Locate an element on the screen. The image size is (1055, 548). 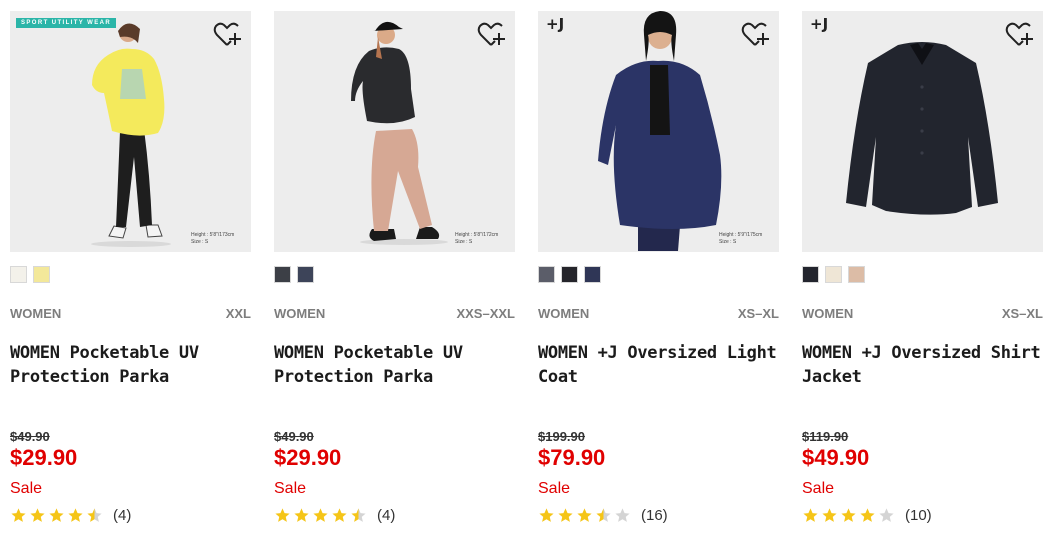
review-count: (16) is located at coordinates (654, 515).